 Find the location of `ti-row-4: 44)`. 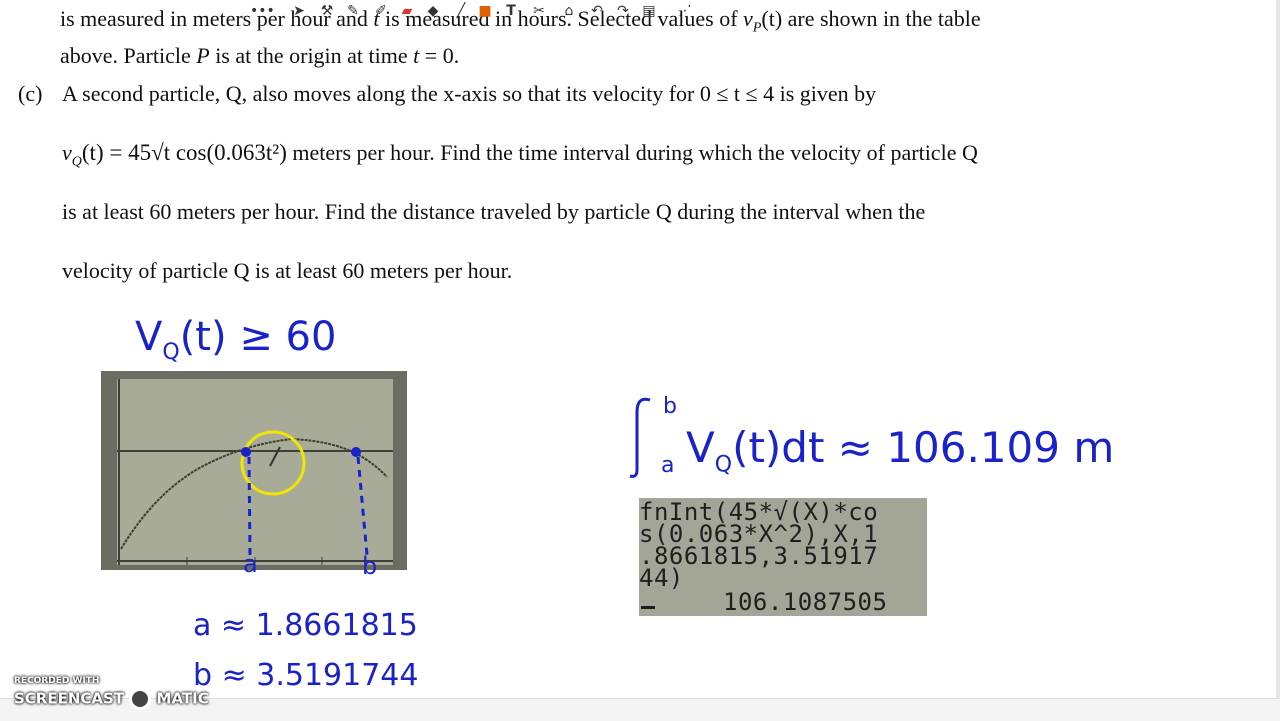

ti-row-4: 44) is located at coordinates (661, 578).